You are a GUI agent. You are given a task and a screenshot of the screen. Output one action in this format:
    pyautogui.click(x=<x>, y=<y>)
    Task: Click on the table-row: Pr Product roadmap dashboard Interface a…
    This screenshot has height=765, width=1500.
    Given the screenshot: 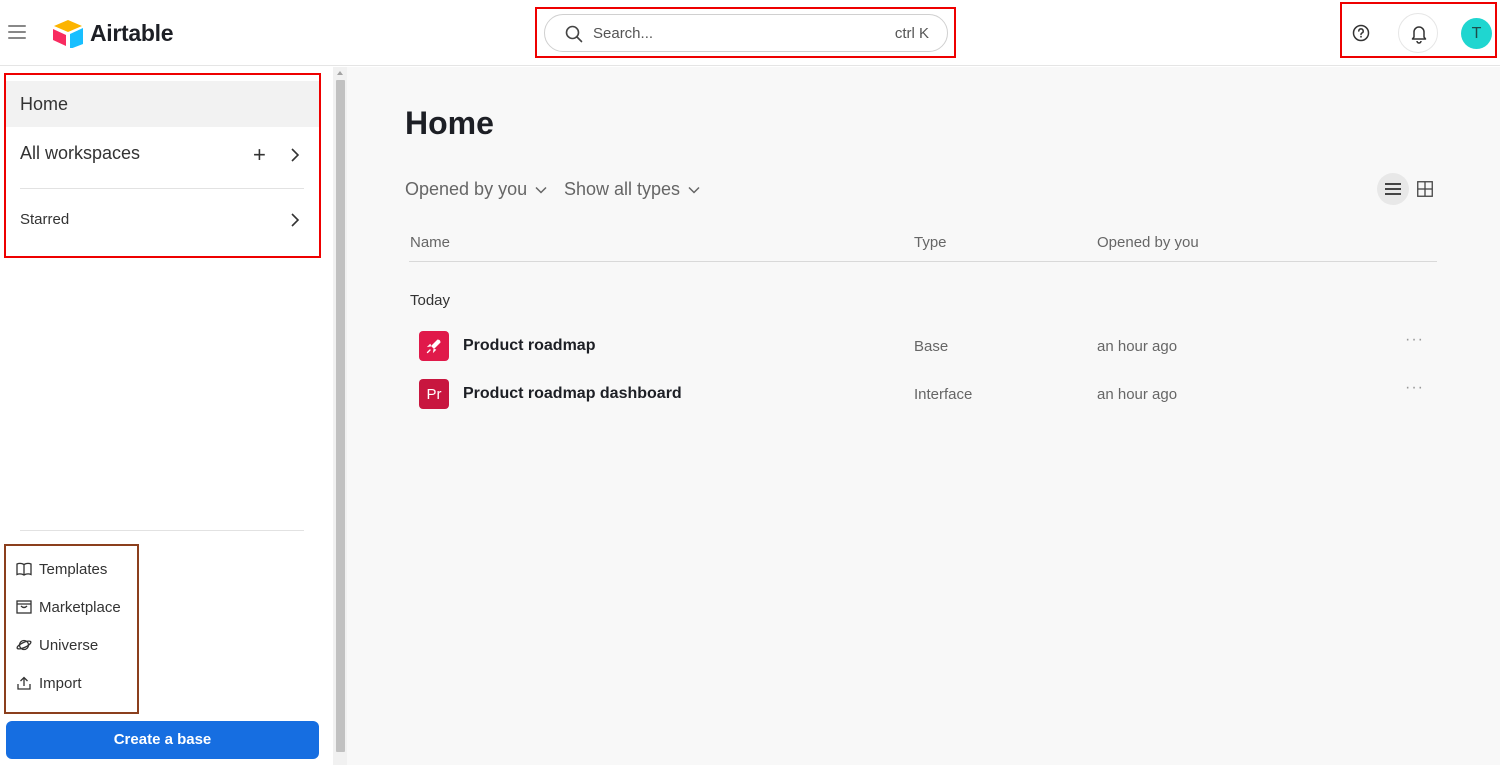 What is the action you would take?
    pyautogui.click(x=923, y=395)
    